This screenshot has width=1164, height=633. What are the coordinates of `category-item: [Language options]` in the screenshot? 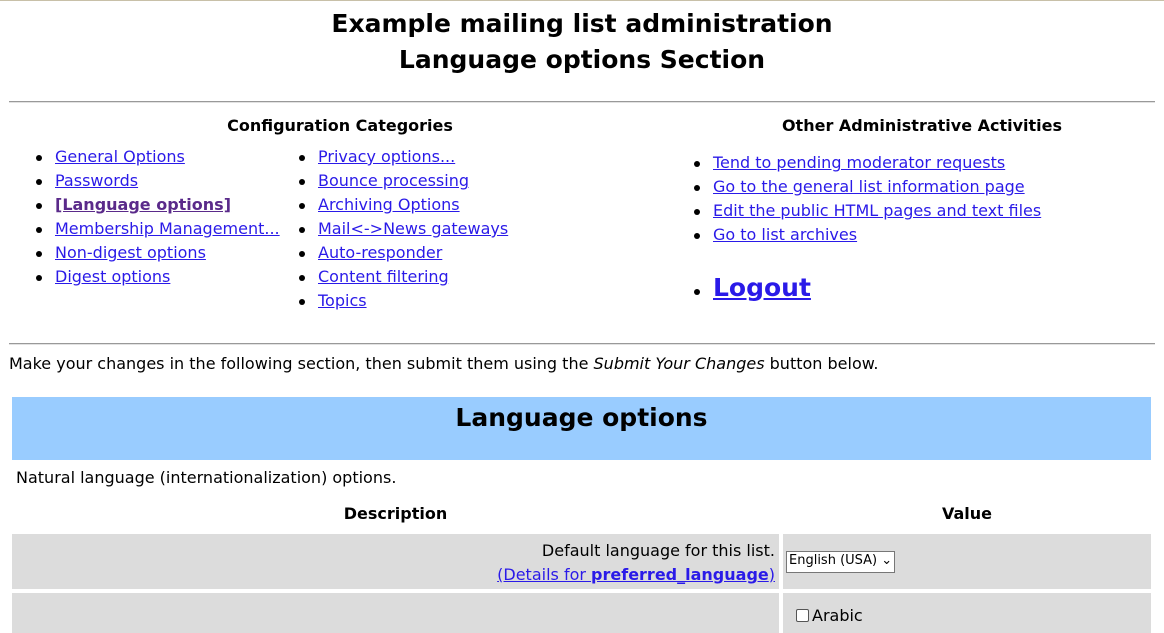 It's located at (158, 205).